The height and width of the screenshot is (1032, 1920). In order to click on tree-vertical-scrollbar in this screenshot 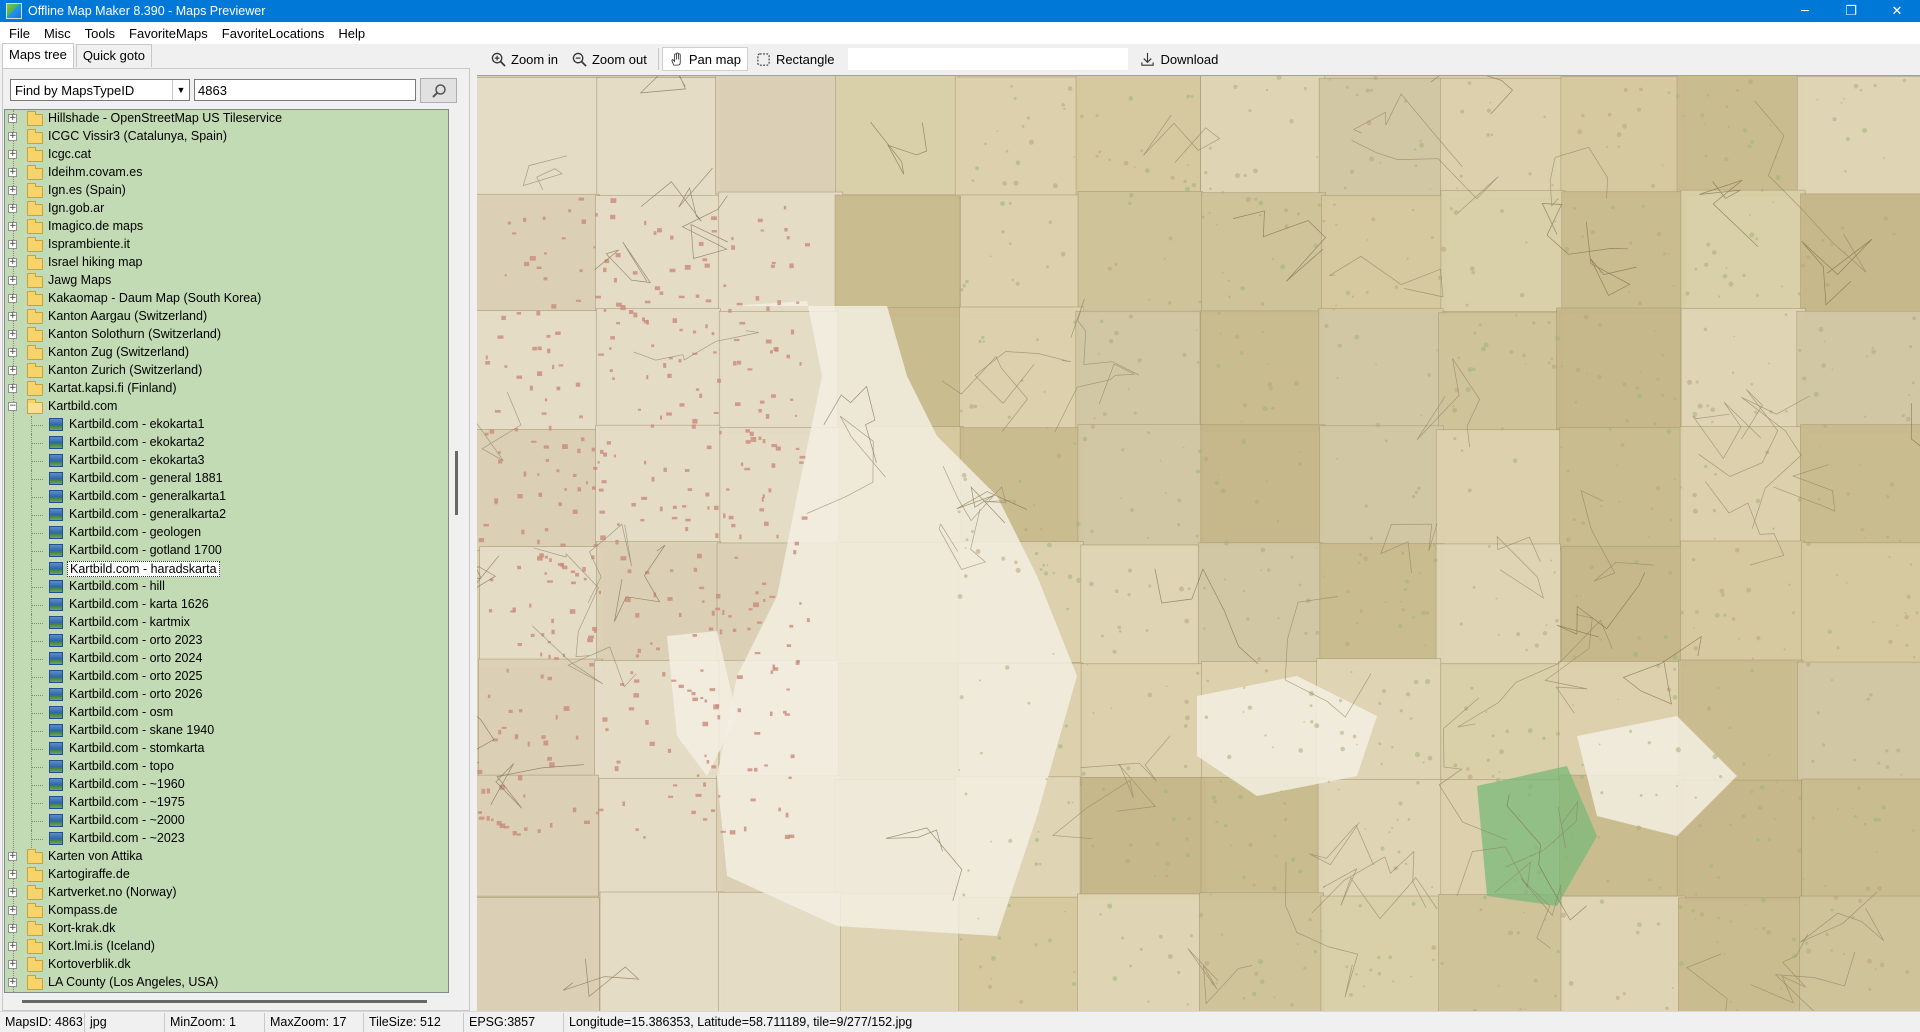, I will do `click(457, 551)`.